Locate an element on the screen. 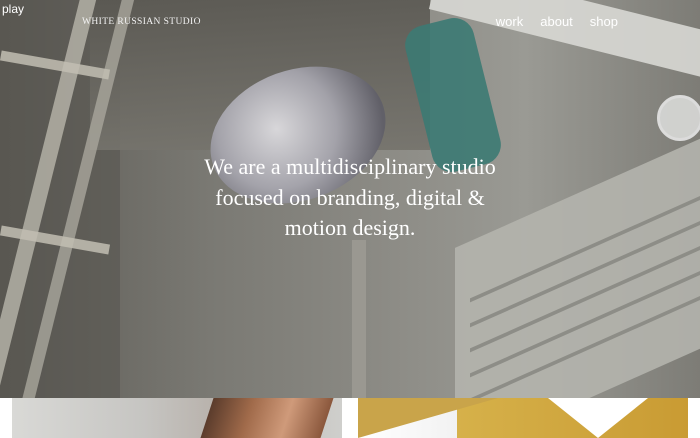 The width and height of the screenshot is (700, 438). studio-logo: WHITE RUSSIAN STUDIO is located at coordinates (141, 22).